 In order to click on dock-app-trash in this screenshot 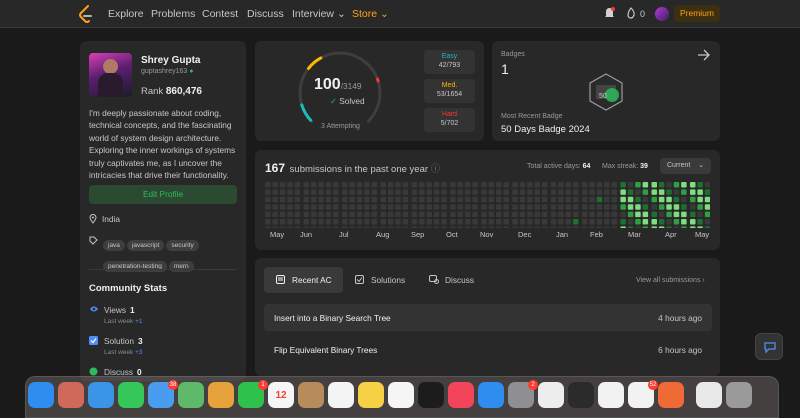, I will do `click(739, 395)`.